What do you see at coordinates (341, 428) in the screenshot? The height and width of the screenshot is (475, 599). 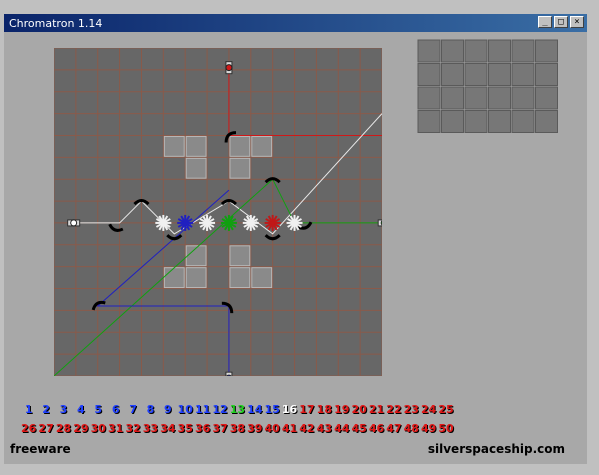 I see `level-44-button: 44` at bounding box center [341, 428].